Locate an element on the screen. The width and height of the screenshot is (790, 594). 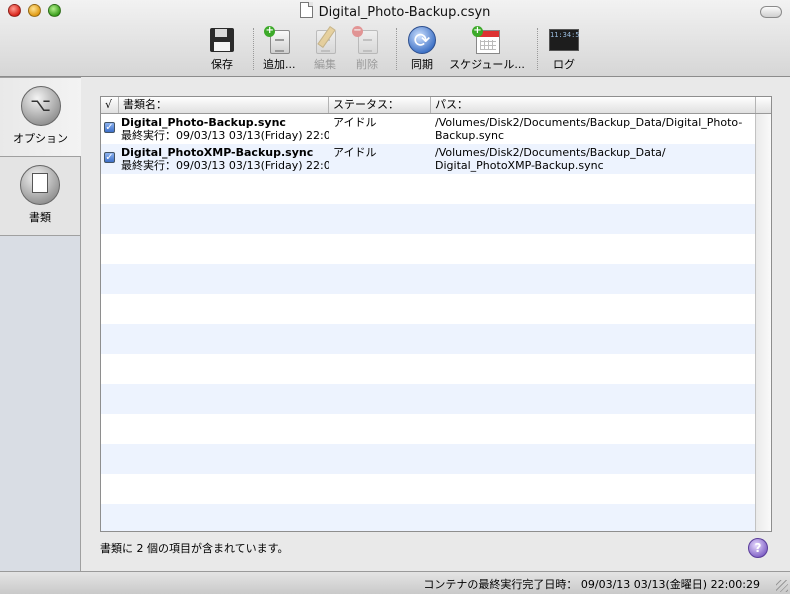
table-header: √ 書類名： ステータス： パス： is located at coordinates (436, 105).